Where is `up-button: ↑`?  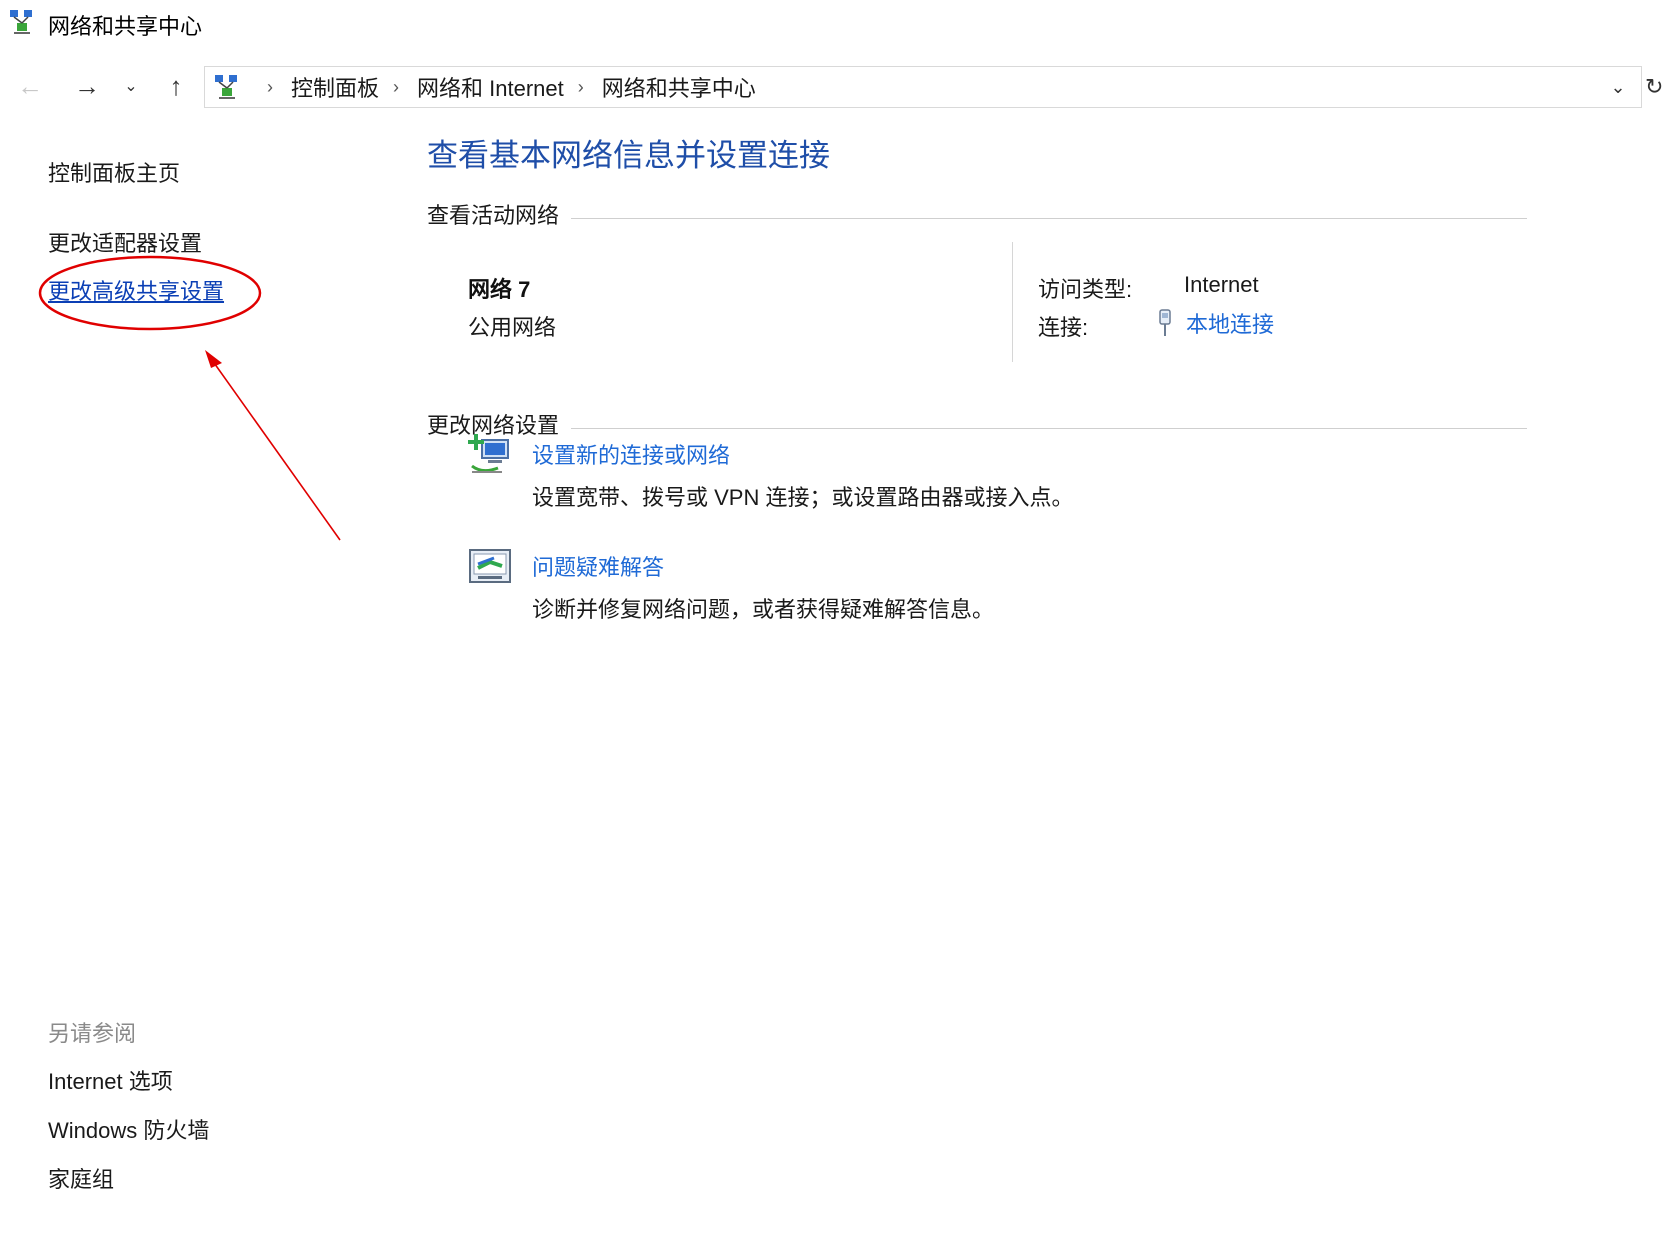 up-button: ↑ is located at coordinates (176, 86).